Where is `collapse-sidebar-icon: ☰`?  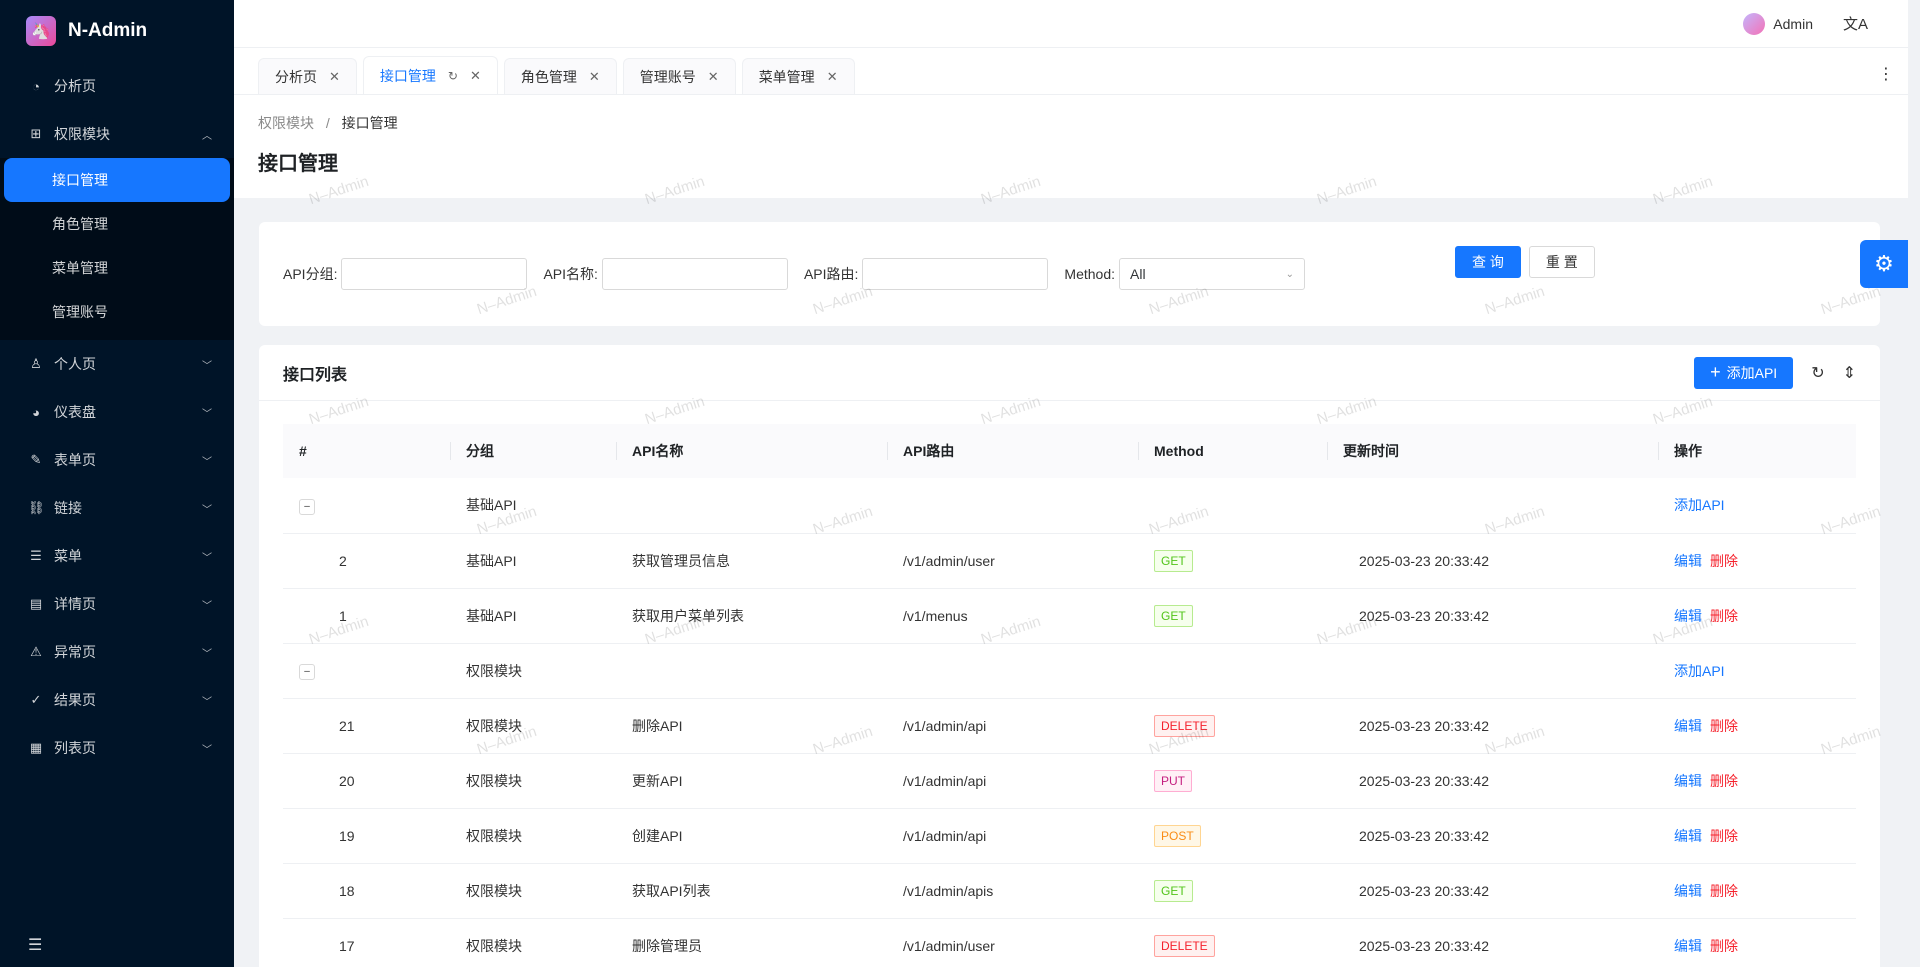 collapse-sidebar-icon: ☰ is located at coordinates (35, 945).